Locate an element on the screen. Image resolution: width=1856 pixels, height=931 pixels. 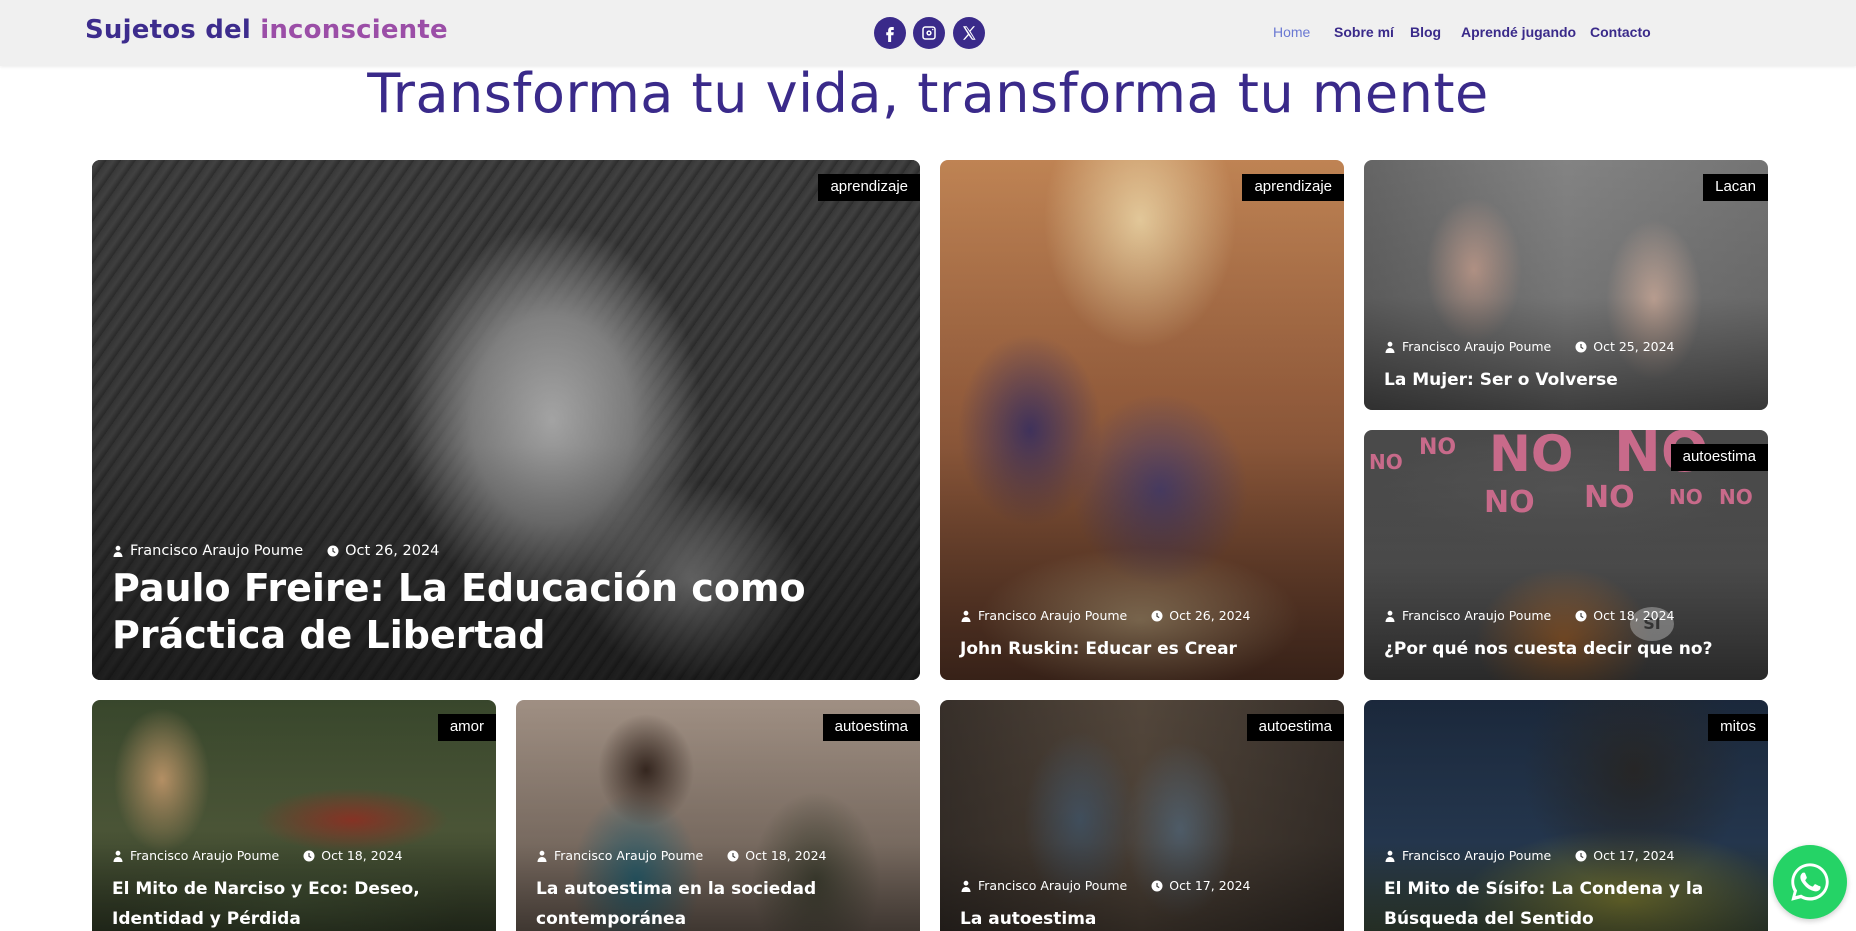
x-link is located at coordinates (969, 33).